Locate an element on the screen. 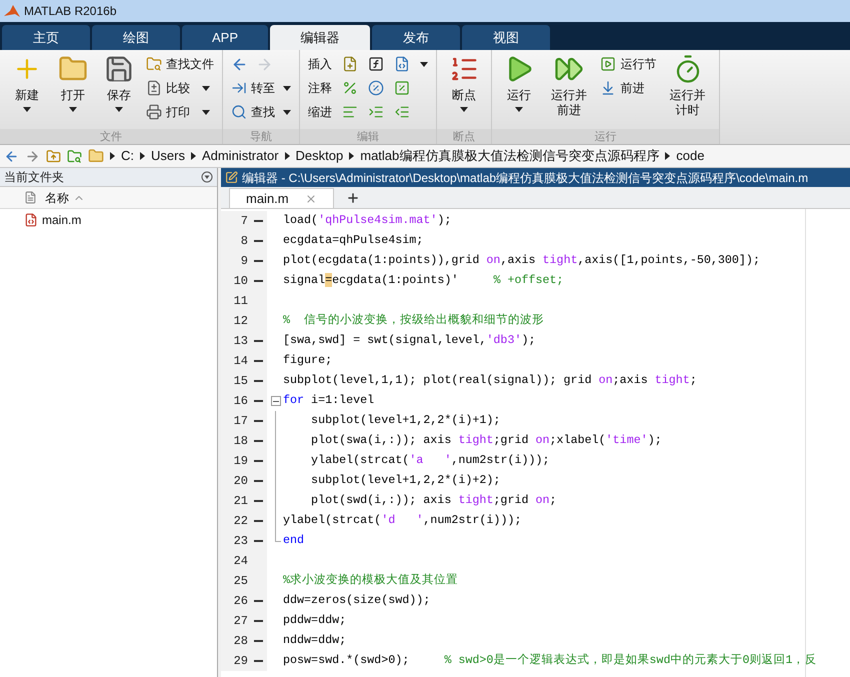 The image size is (850, 677). app-logo-icon is located at coordinates (12, 11).